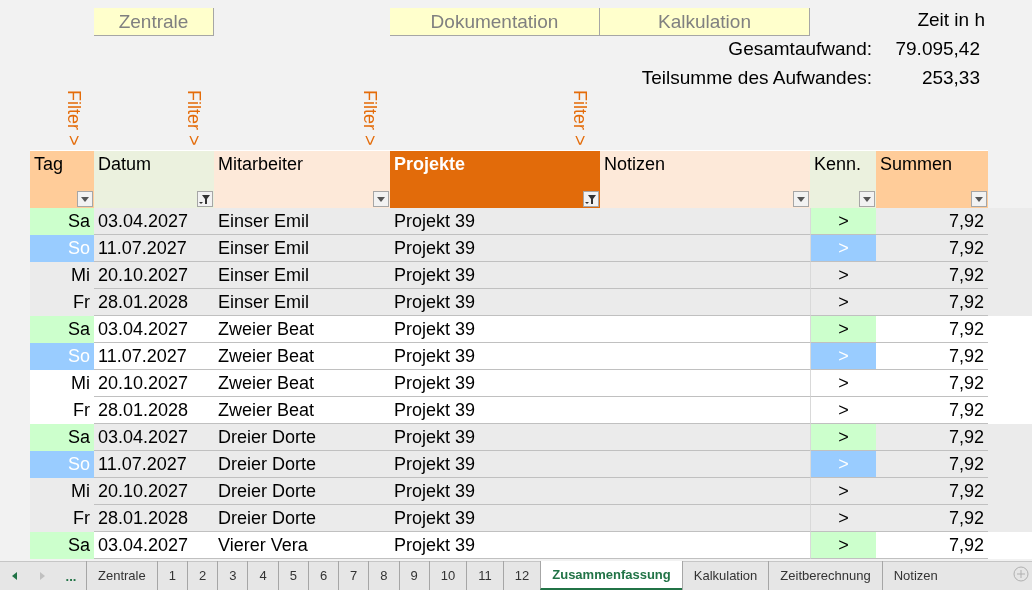 This screenshot has height=590, width=1032. I want to click on sheet-tab: 1, so click(171, 575).